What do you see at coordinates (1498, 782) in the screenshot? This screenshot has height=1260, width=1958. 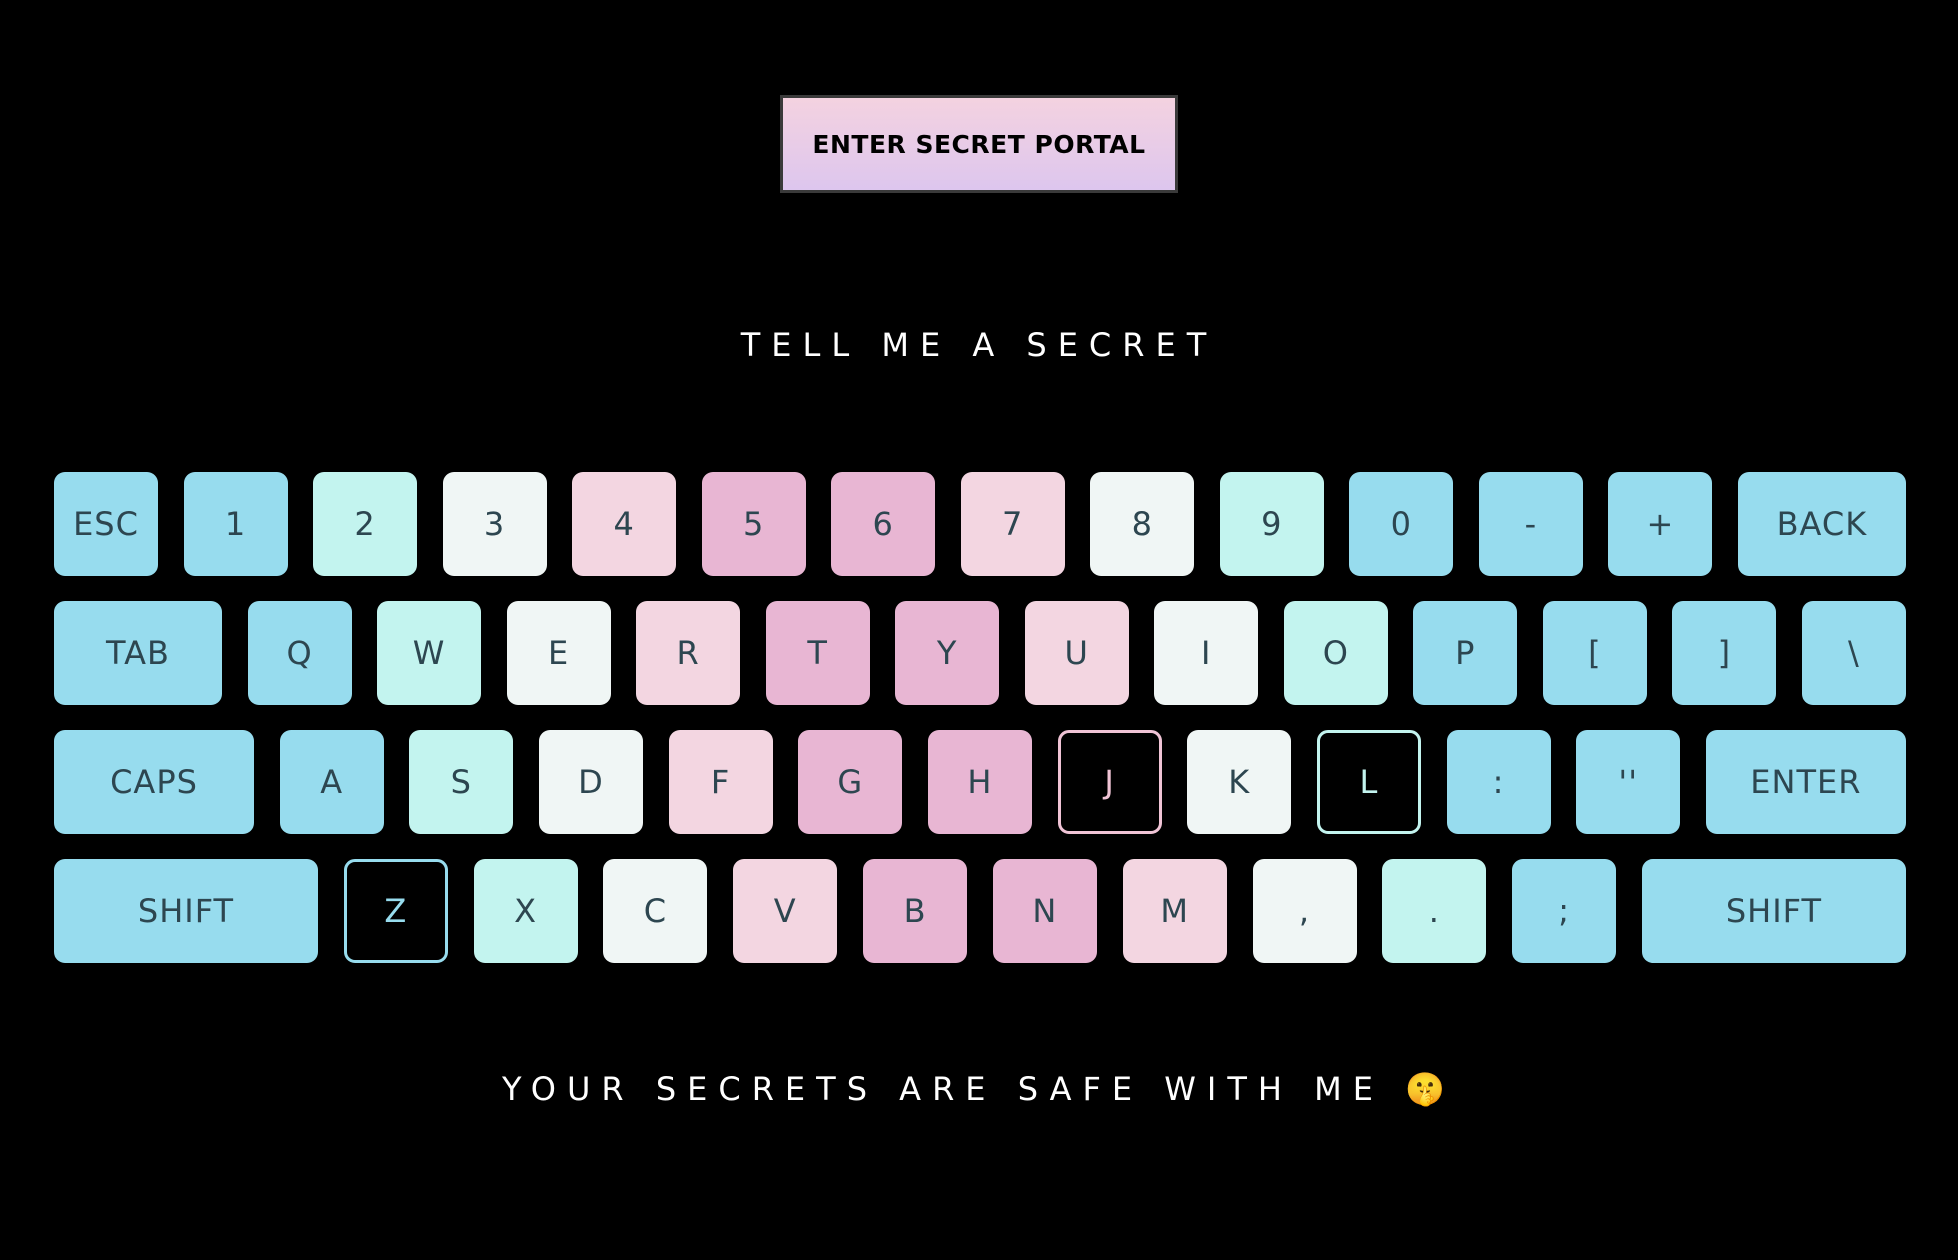 I see `key-colon: :` at bounding box center [1498, 782].